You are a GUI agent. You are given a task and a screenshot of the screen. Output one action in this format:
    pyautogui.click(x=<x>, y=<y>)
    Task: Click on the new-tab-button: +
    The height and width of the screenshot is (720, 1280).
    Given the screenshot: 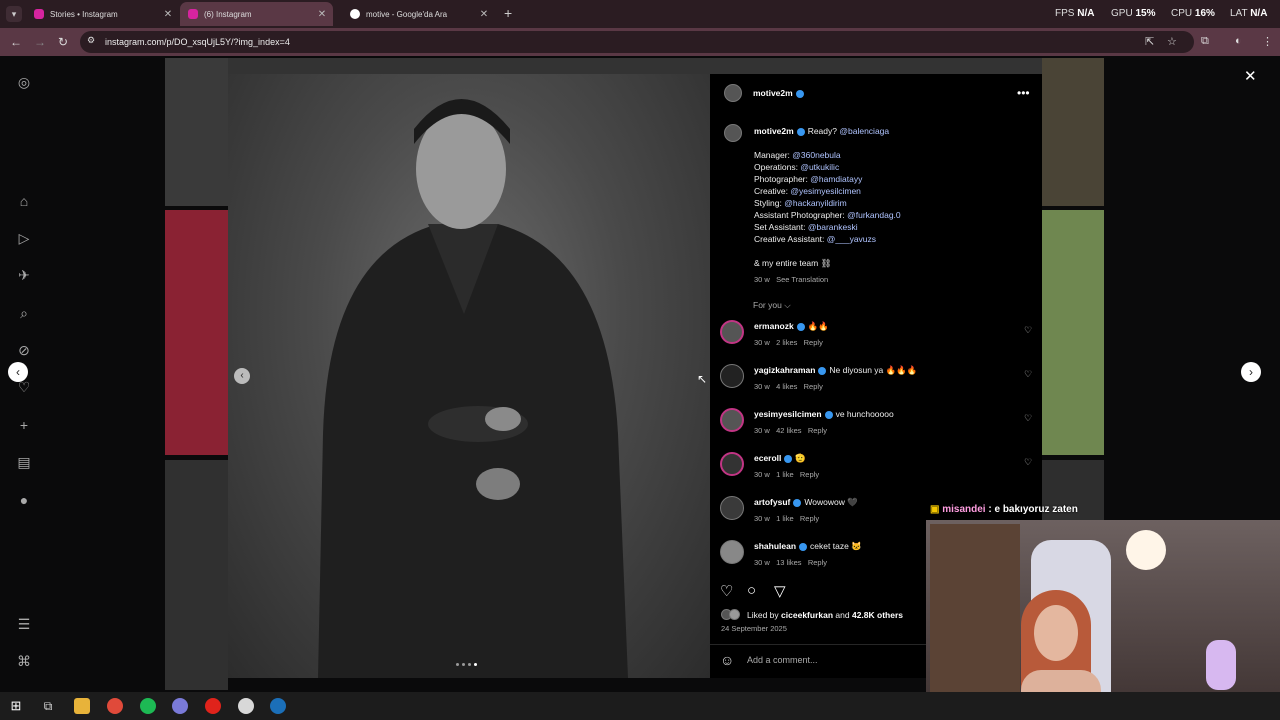 What is the action you would take?
    pyautogui.click(x=508, y=13)
    